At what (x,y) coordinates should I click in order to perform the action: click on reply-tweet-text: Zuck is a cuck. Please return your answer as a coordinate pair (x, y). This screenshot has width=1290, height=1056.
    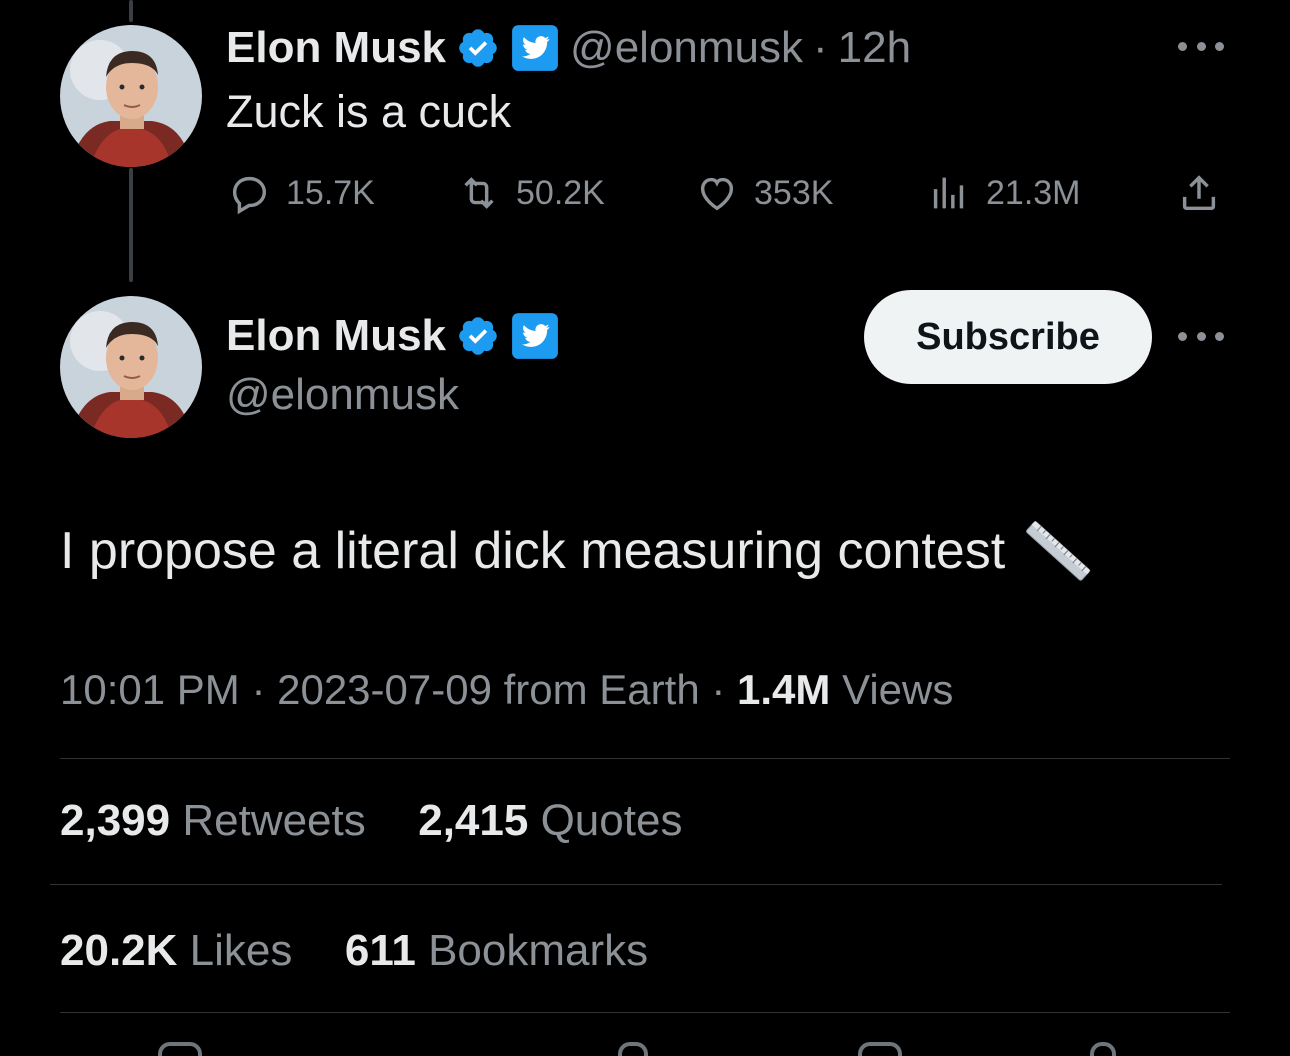
    Looking at the image, I should click on (369, 111).